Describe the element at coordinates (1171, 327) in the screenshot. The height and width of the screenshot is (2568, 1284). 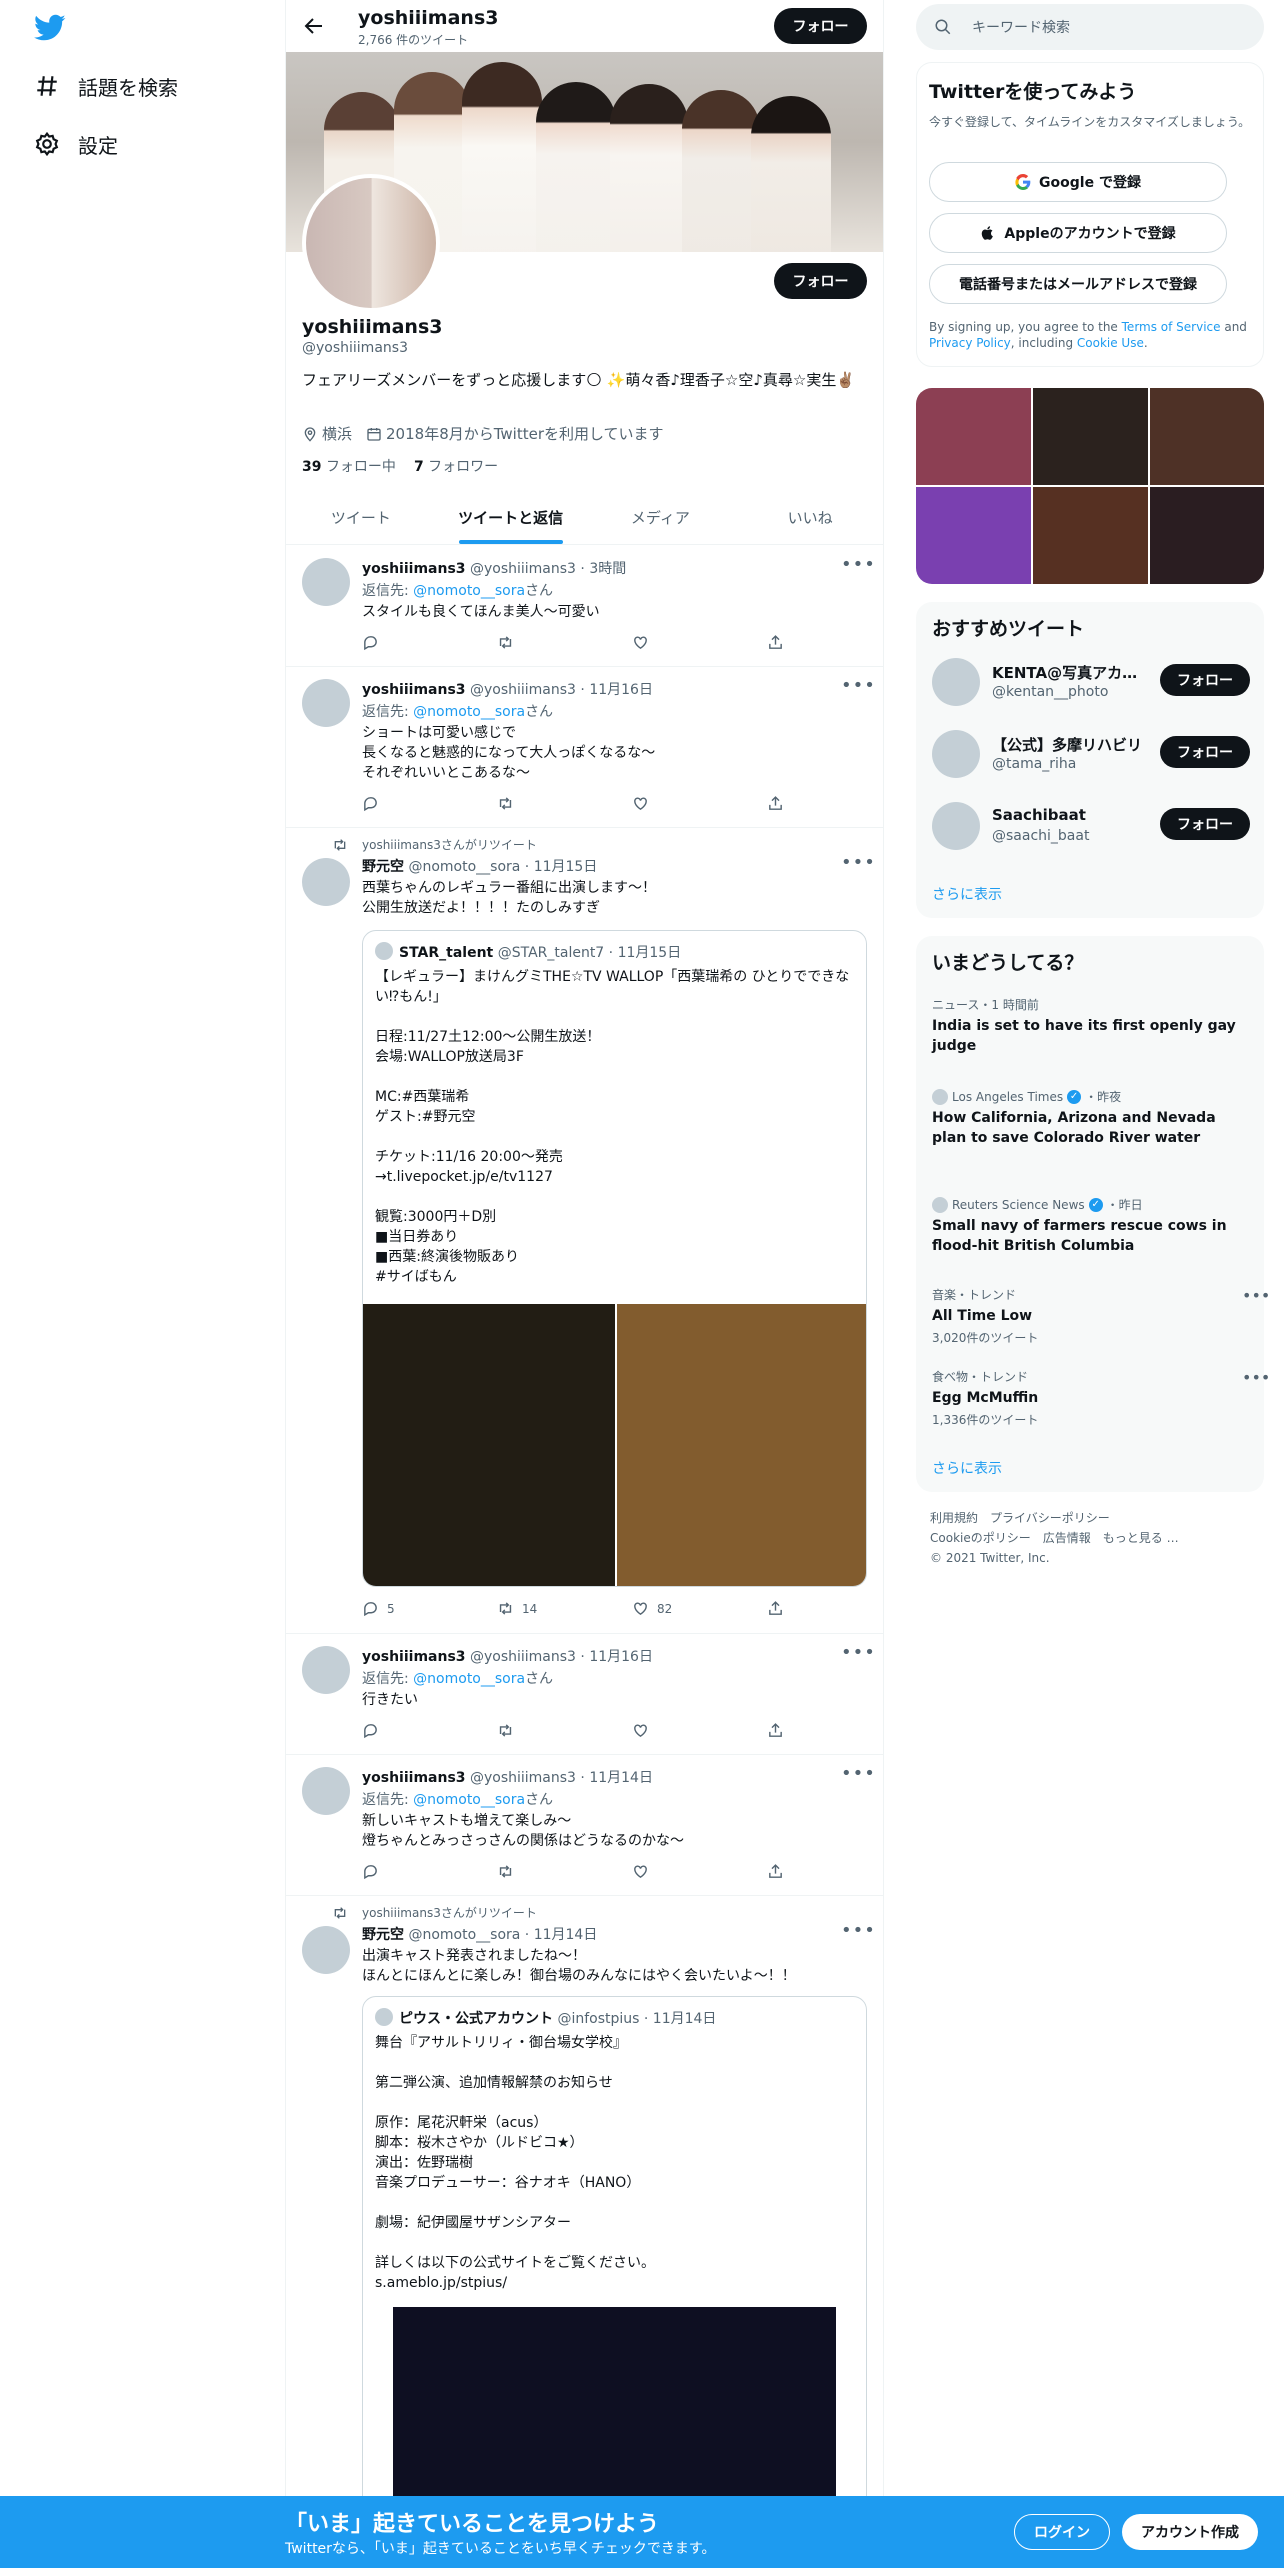
I see `terms-link: Terms of Service` at that location.